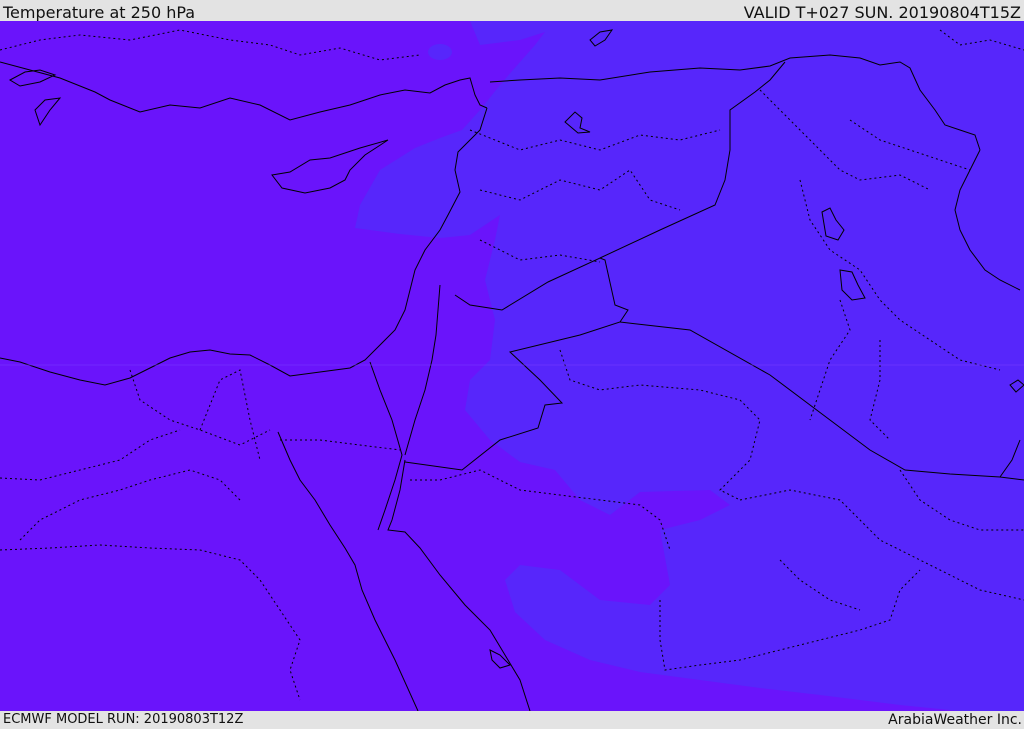 This screenshot has height=729, width=1024. Describe the element at coordinates (882, 12) in the screenshot. I see `valid-time: VALID T+027 SUN. 20190804T15Z` at that location.